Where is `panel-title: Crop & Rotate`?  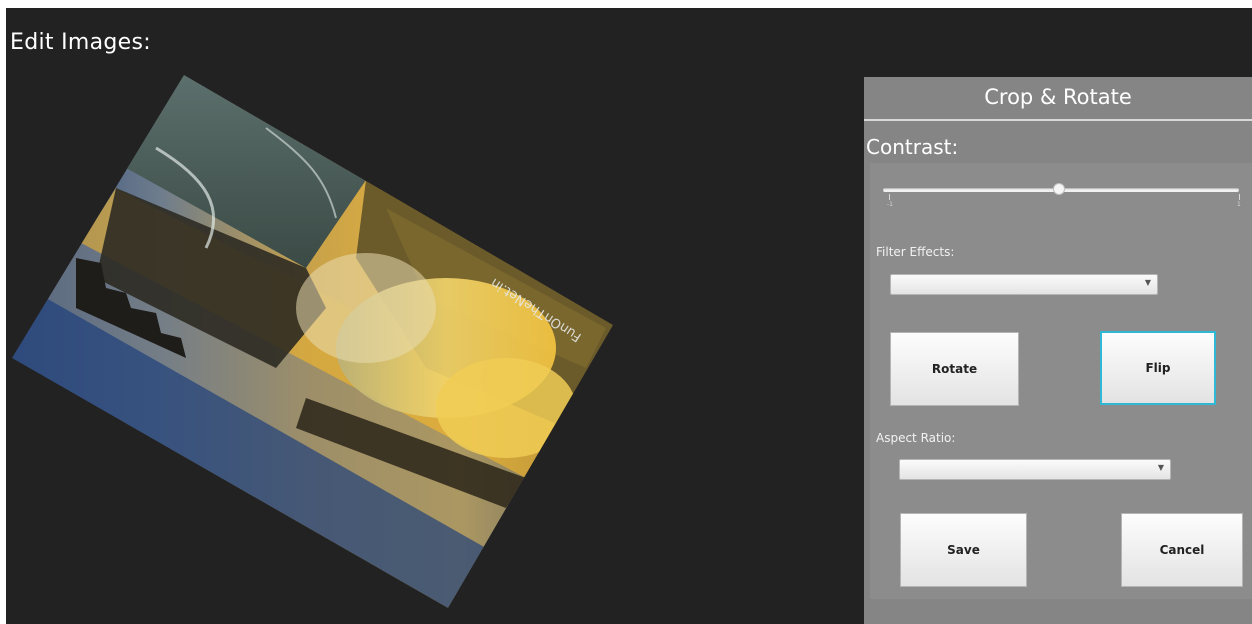 panel-title: Crop & Rotate is located at coordinates (1058, 97).